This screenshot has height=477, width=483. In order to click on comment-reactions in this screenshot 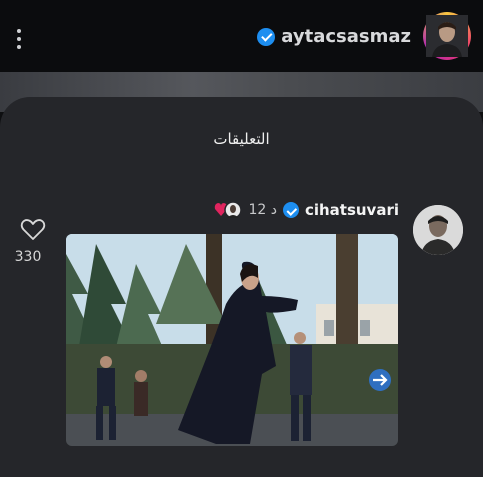, I will do `click(228, 210)`.